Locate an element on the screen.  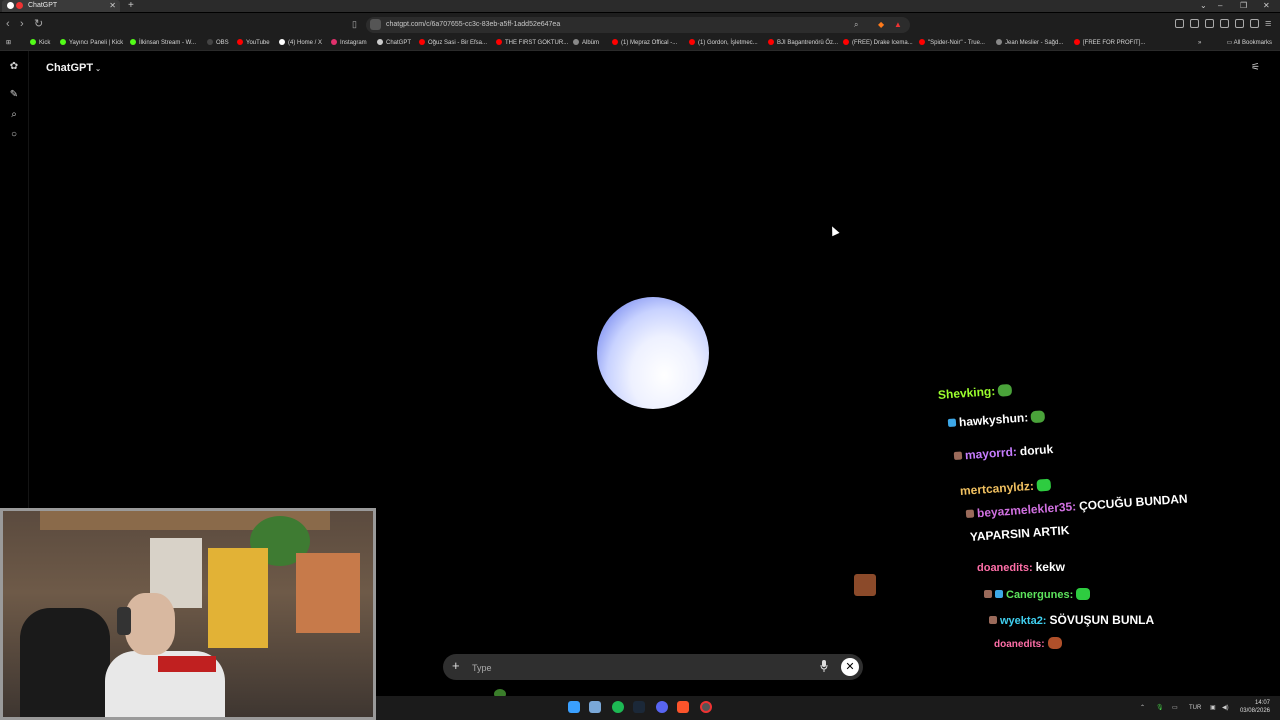
maximize-icon: ❐ is located at coordinates (1243, 5).